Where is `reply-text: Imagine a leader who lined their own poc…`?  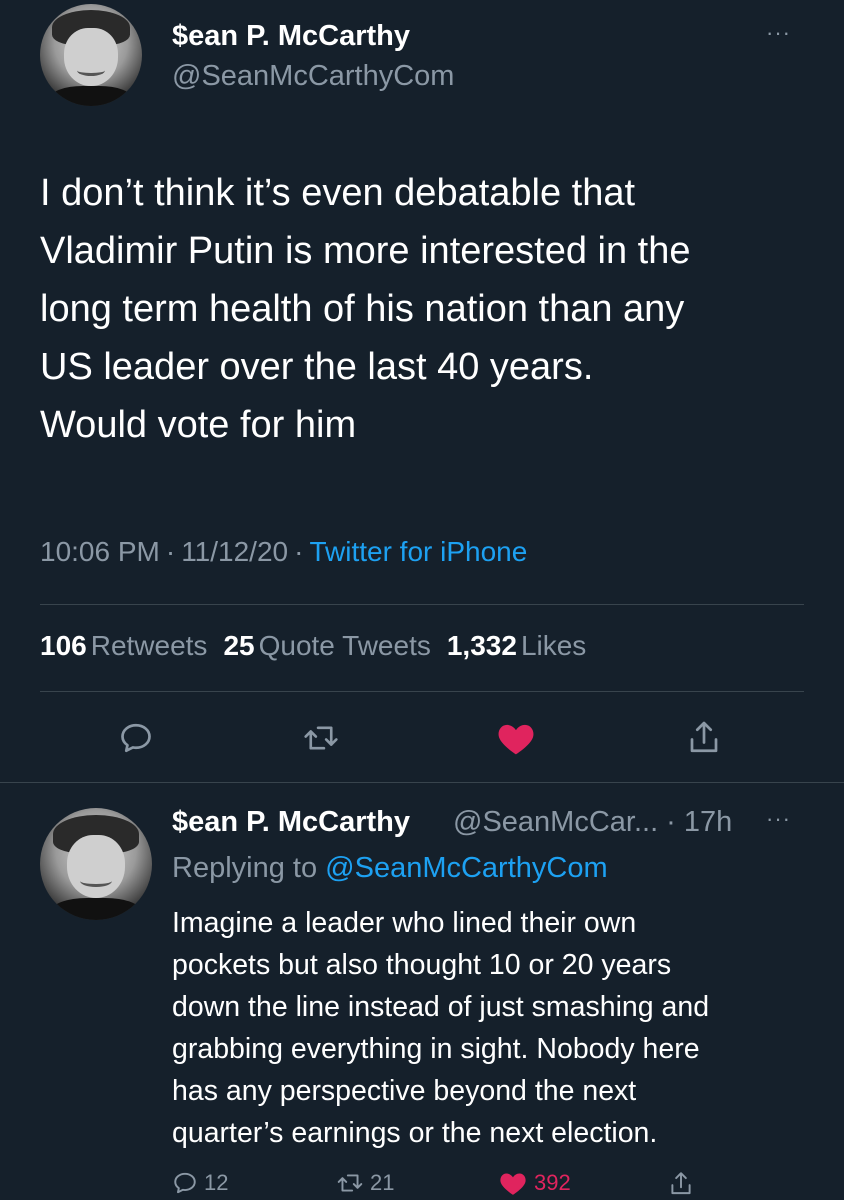
reply-text: Imagine a leader who lined their own poc… is located at coordinates (441, 1028).